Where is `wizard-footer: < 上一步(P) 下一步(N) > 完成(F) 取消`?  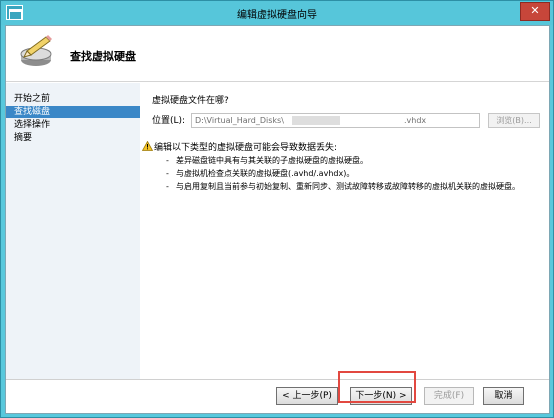 wizard-footer: < 上一步(P) 下一步(N) > 完成(F) 取消 is located at coordinates (277, 396).